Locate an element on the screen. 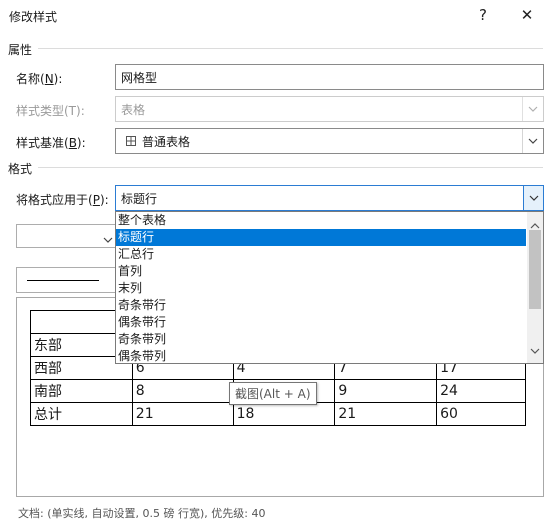 This screenshot has height=521, width=550. apply-to-option: 整个表格 is located at coordinates (321, 220).